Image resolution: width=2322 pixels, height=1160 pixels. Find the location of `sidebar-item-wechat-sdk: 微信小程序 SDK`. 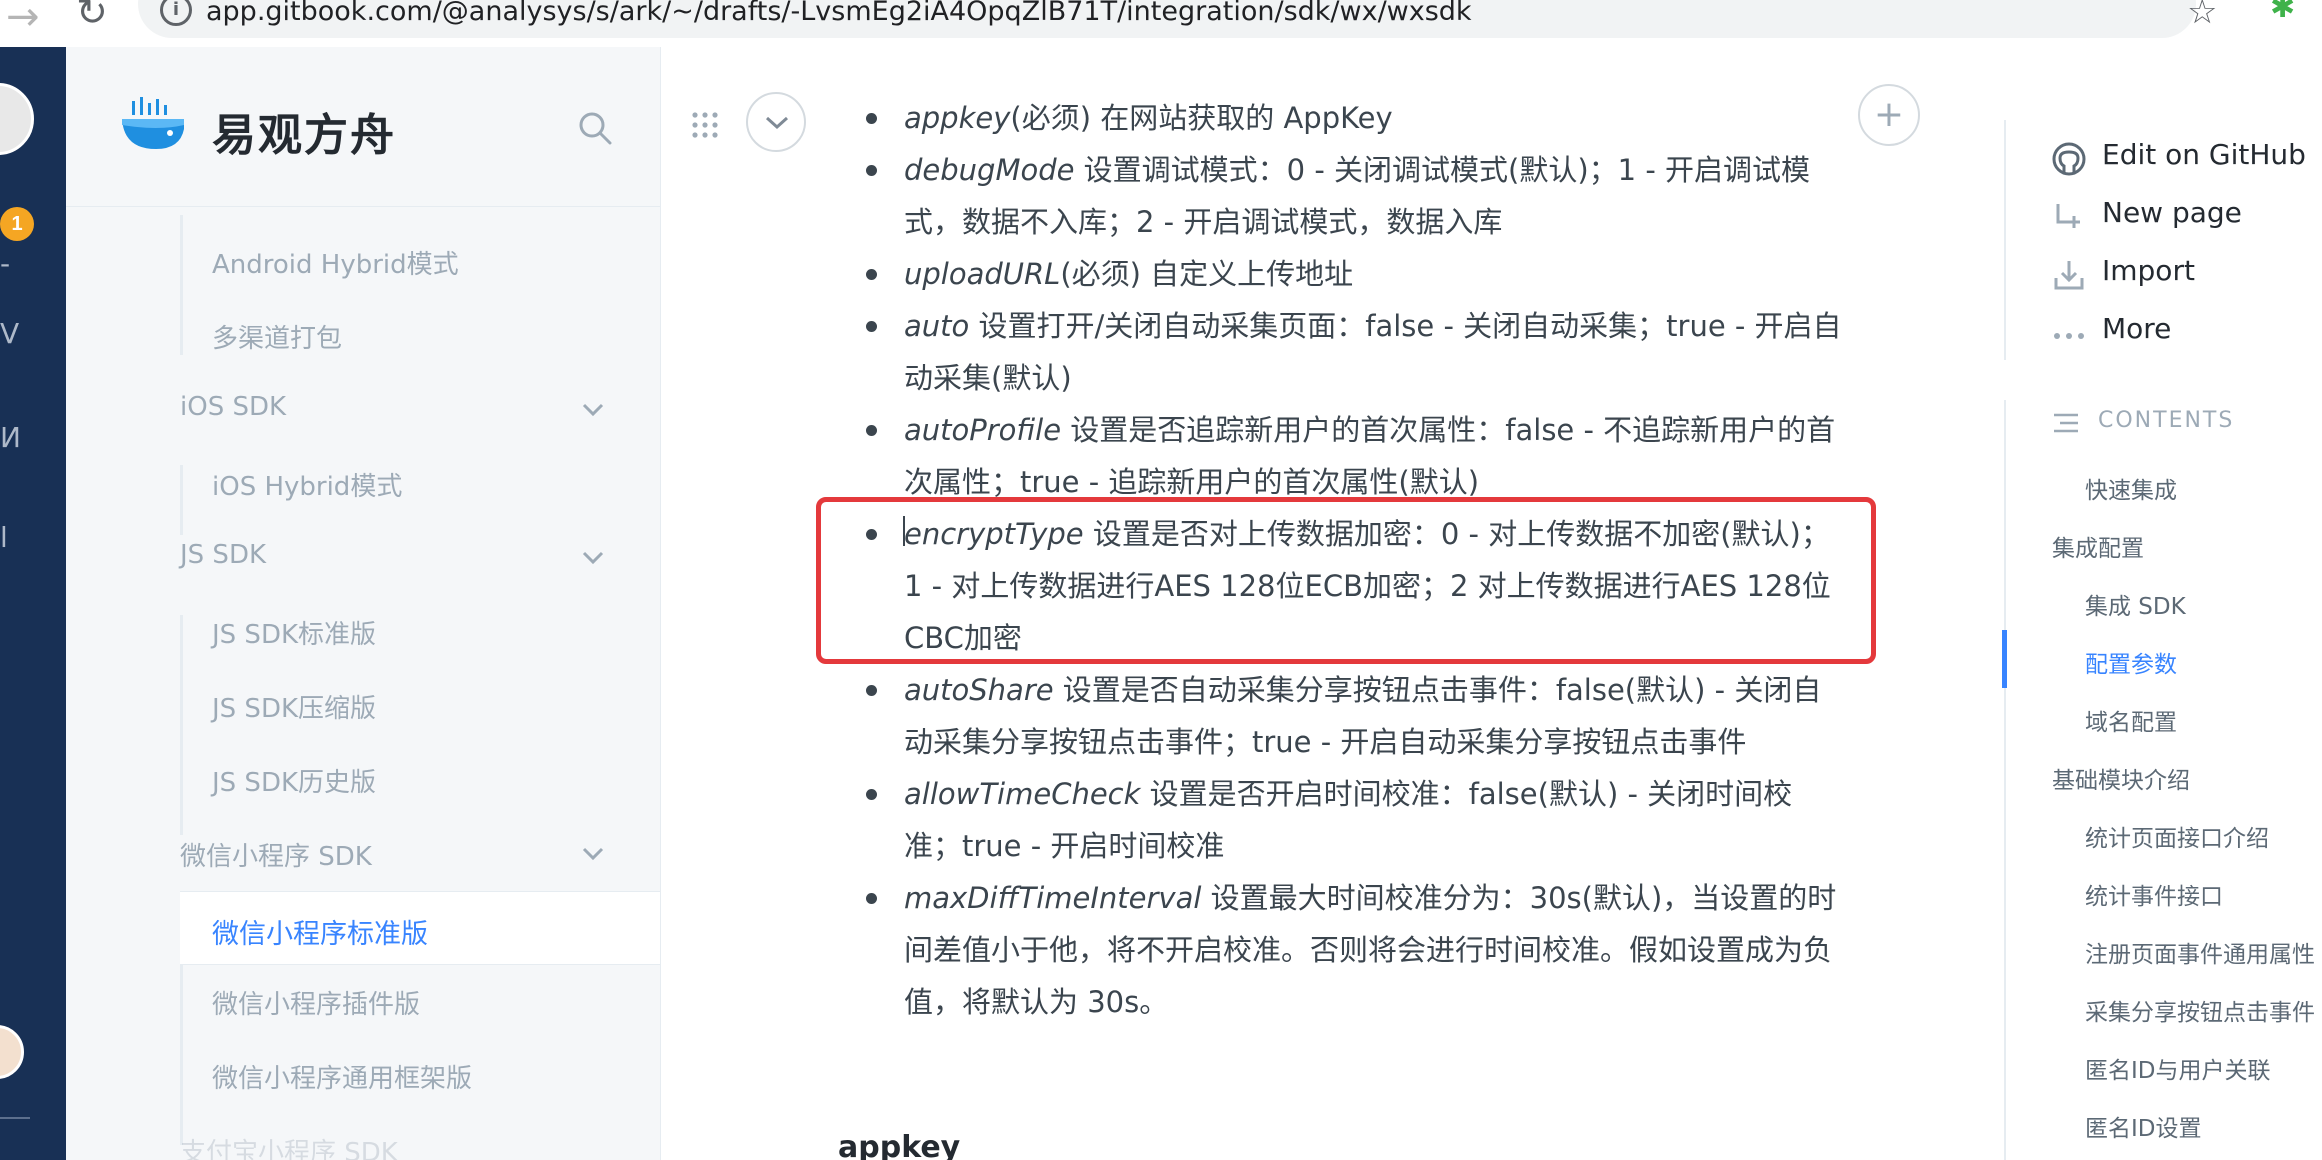

sidebar-item-wechat-sdk: 微信小程序 SDK is located at coordinates (276, 854).